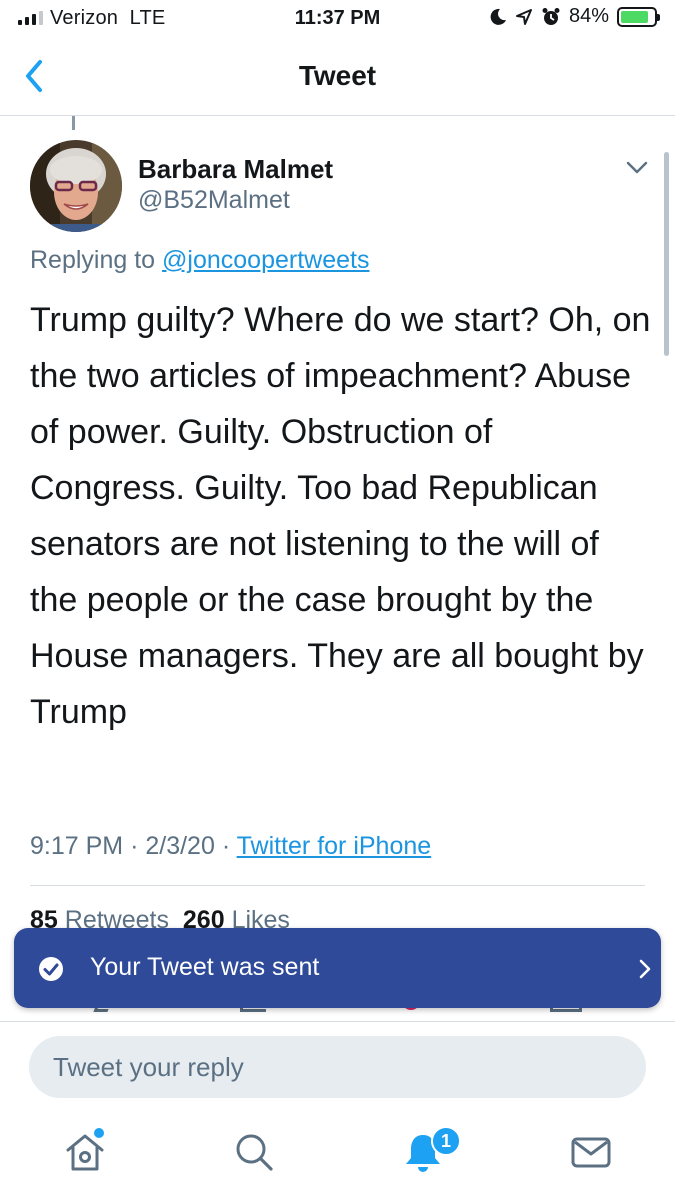  What do you see at coordinates (93, 260) in the screenshot?
I see `replying-to-prefix: Replying to` at bounding box center [93, 260].